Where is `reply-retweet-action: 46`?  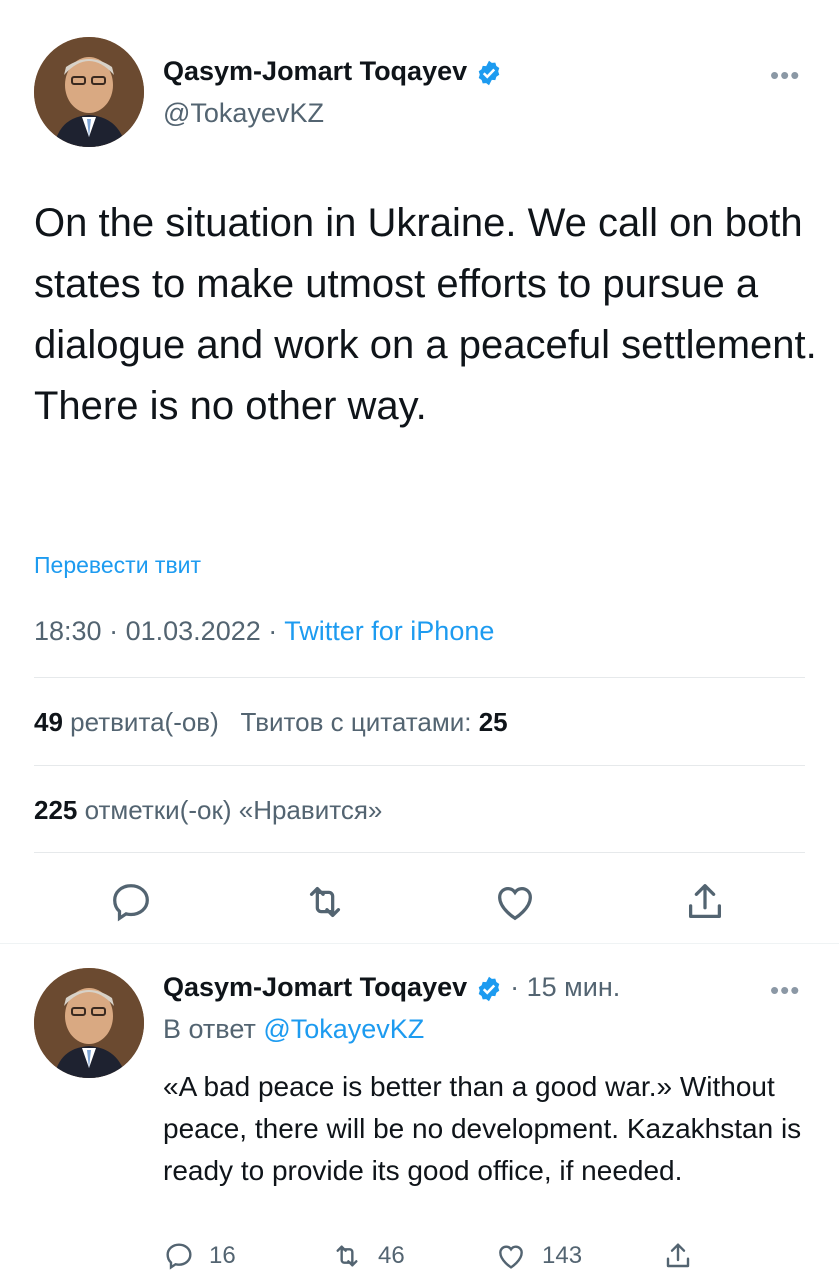 reply-retweet-action: 46 is located at coordinates (367, 1256).